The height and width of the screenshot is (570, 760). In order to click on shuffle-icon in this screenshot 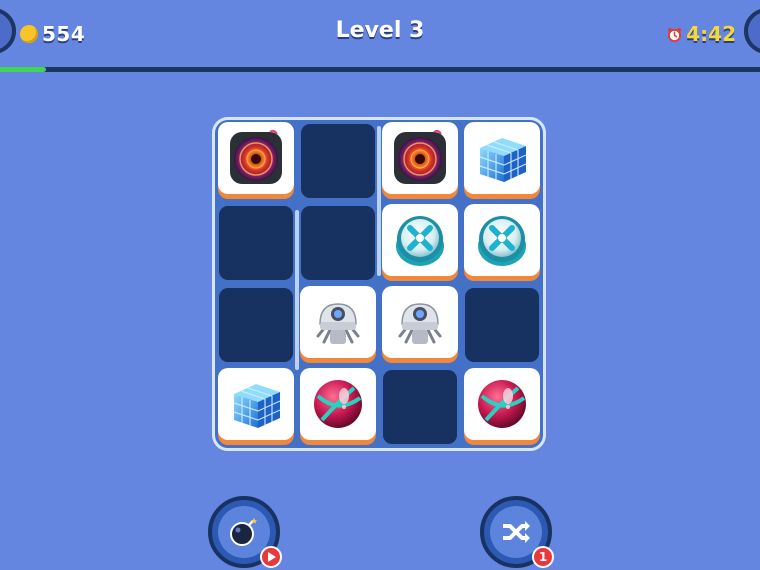, I will do `click(516, 532)`.